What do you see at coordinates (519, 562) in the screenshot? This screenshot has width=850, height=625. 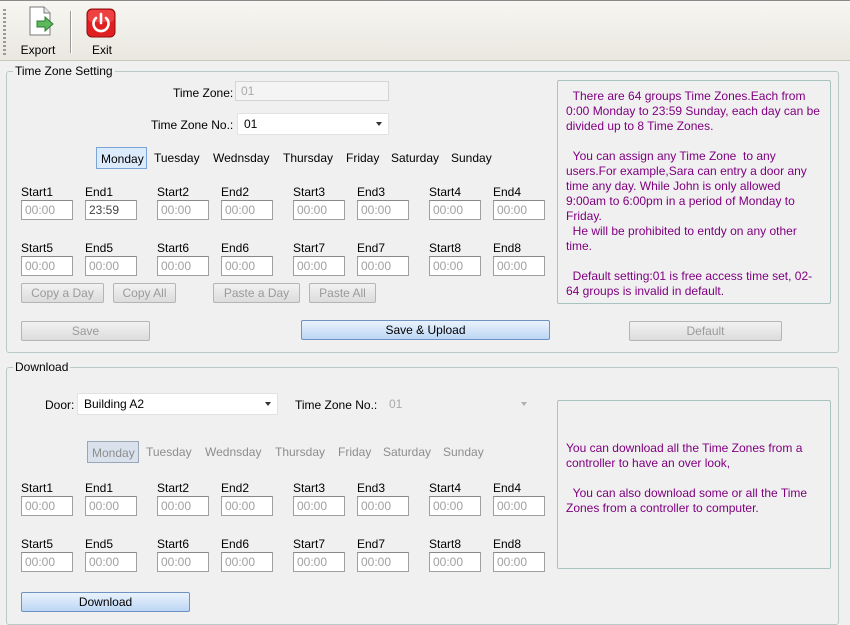 I see `download-end8-input: 00:00` at bounding box center [519, 562].